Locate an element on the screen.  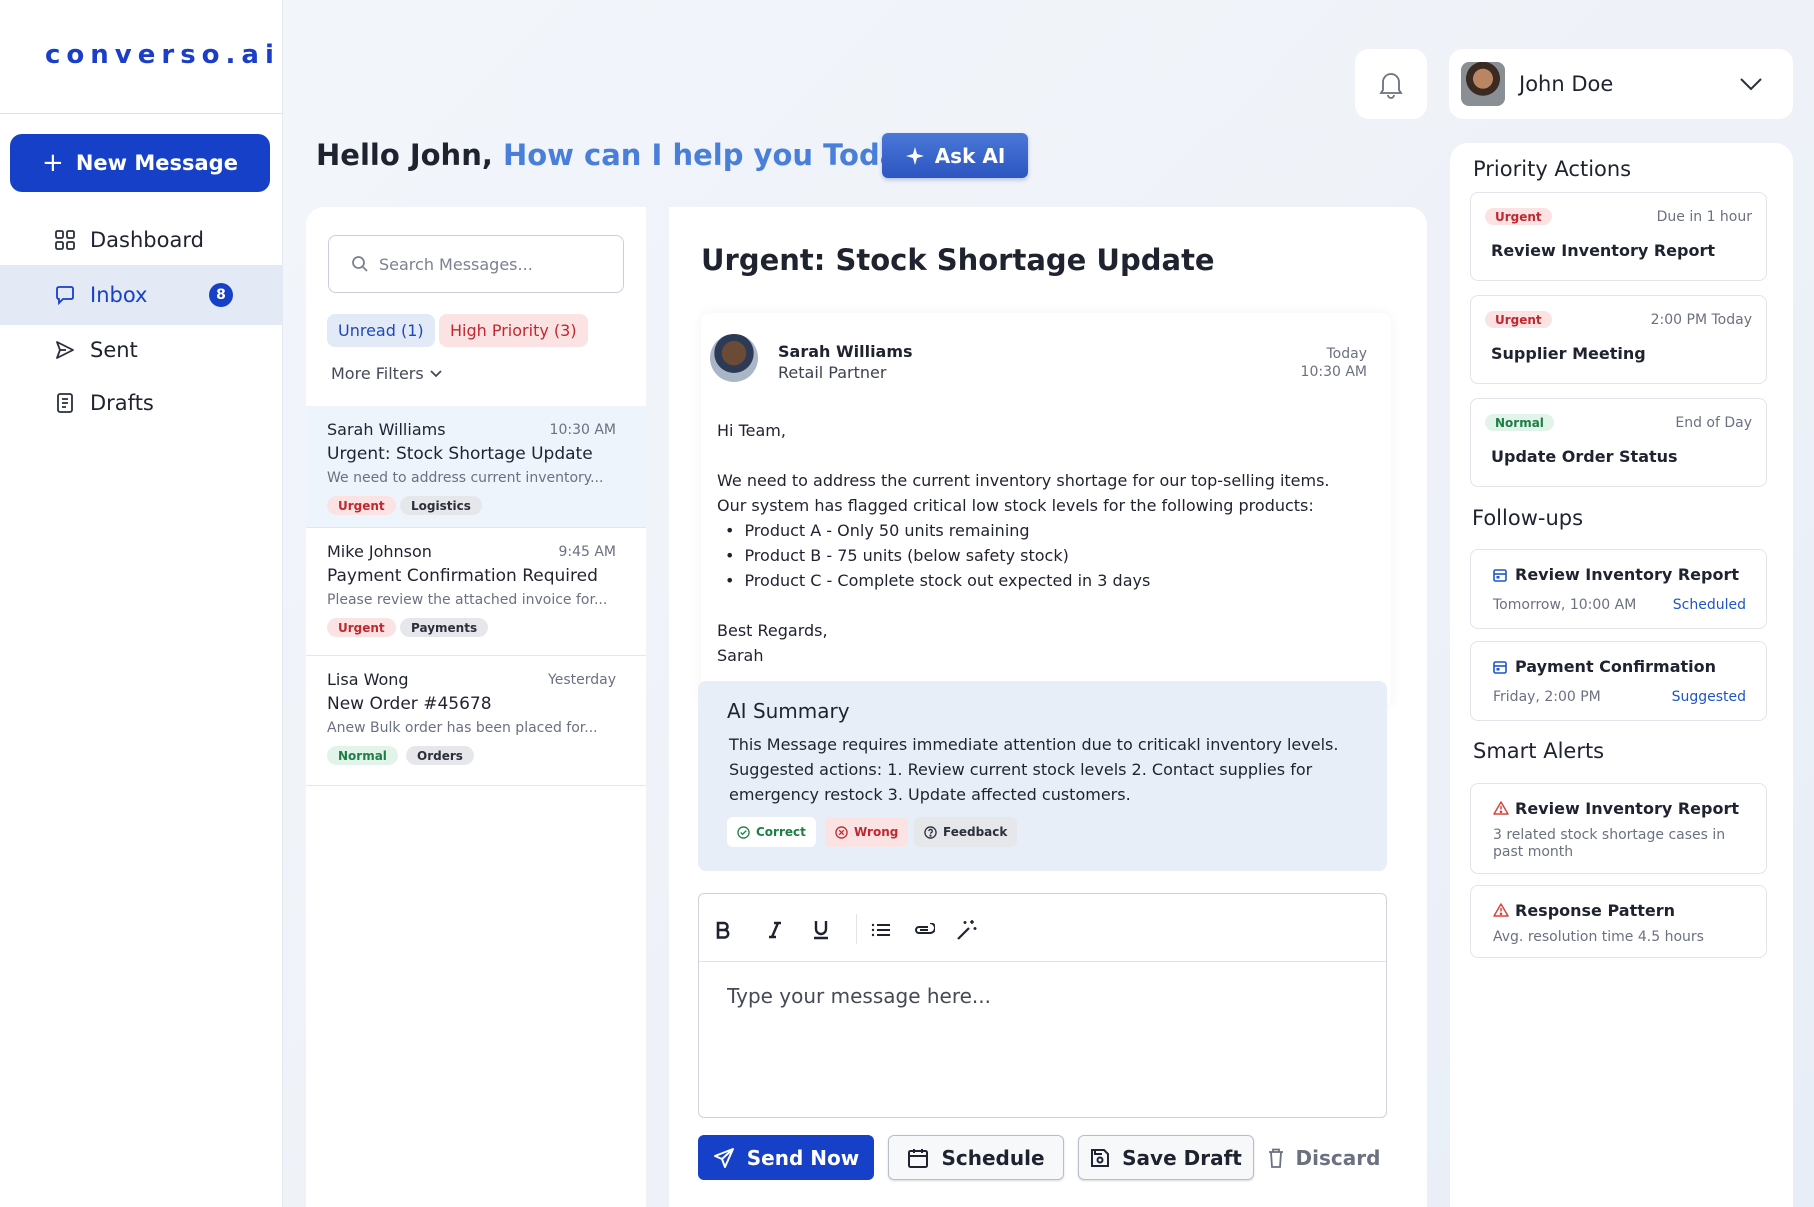
priority-title: Review Inventory Report is located at coordinates (1603, 250).